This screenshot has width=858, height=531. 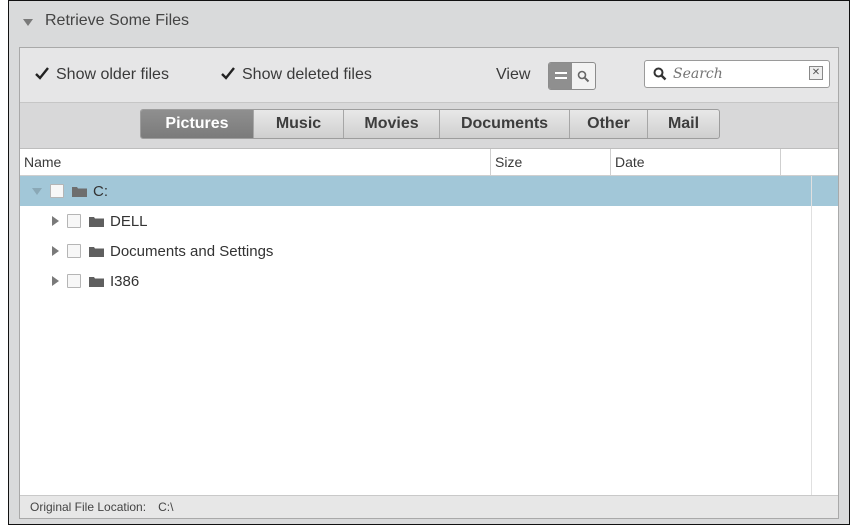 What do you see at coordinates (429, 506) in the screenshot?
I see `status-footer: Original File Location: C:\` at bounding box center [429, 506].